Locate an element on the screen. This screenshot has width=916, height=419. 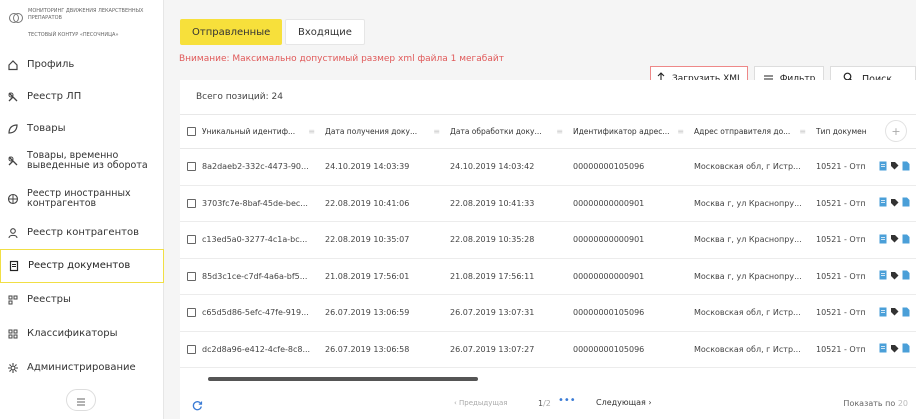
total-count: Всего позиций: 24 is located at coordinates (239, 97).